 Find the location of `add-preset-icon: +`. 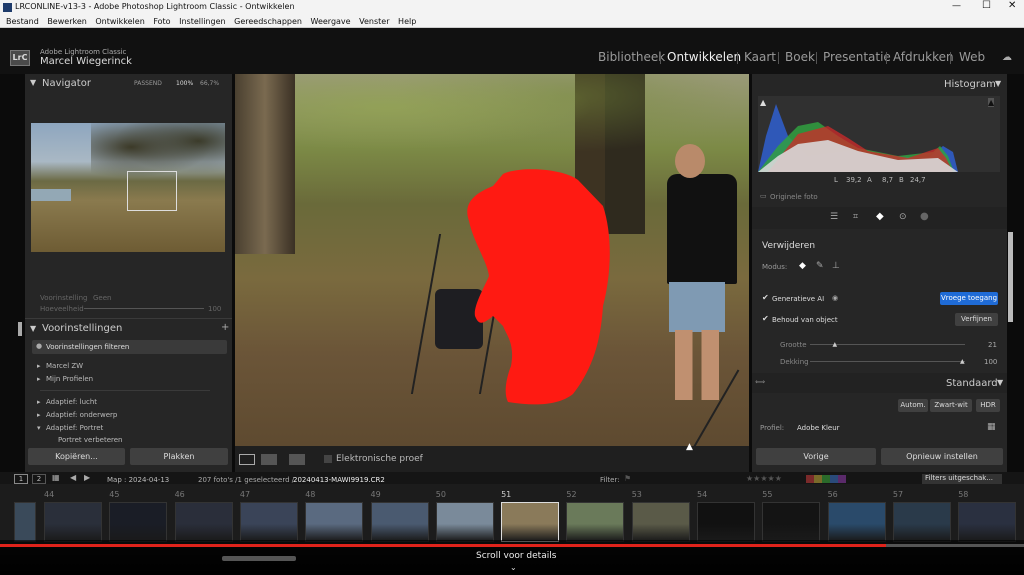

add-preset-icon: + is located at coordinates (225, 327).